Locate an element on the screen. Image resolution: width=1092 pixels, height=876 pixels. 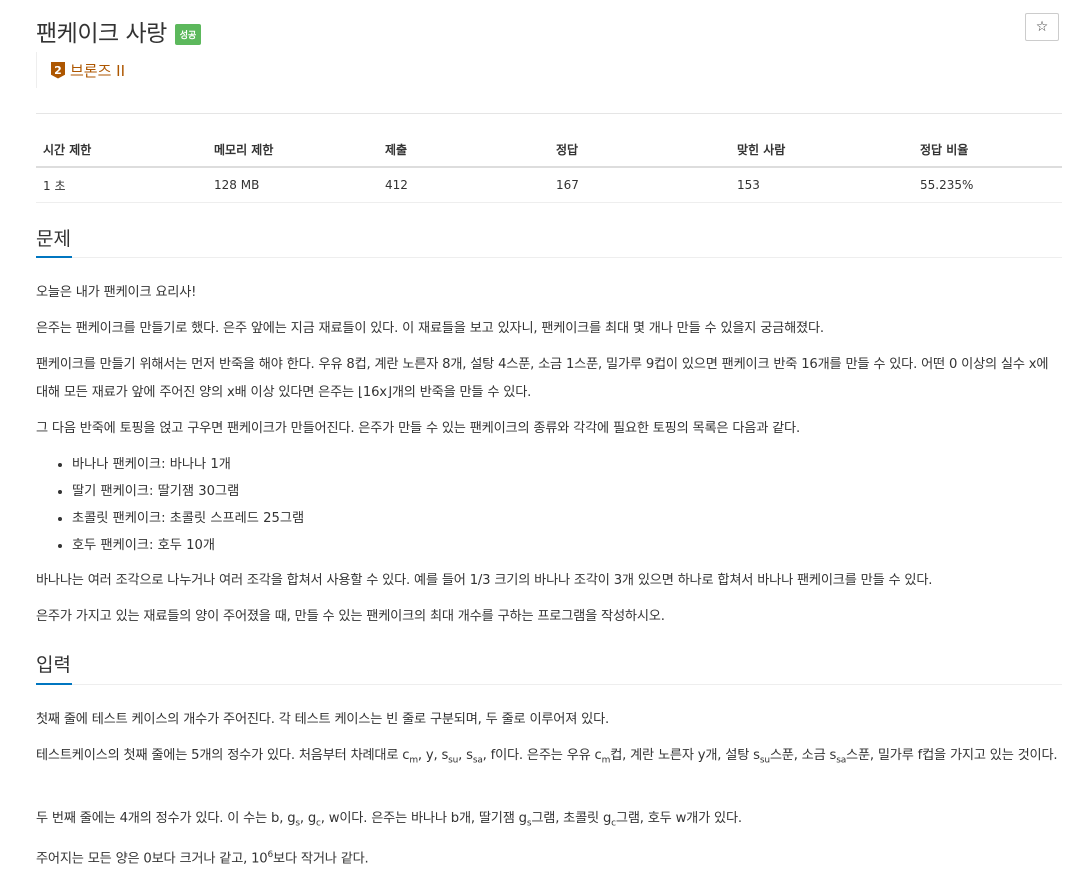
stats-header: 정답 is located at coordinates (639, 150).